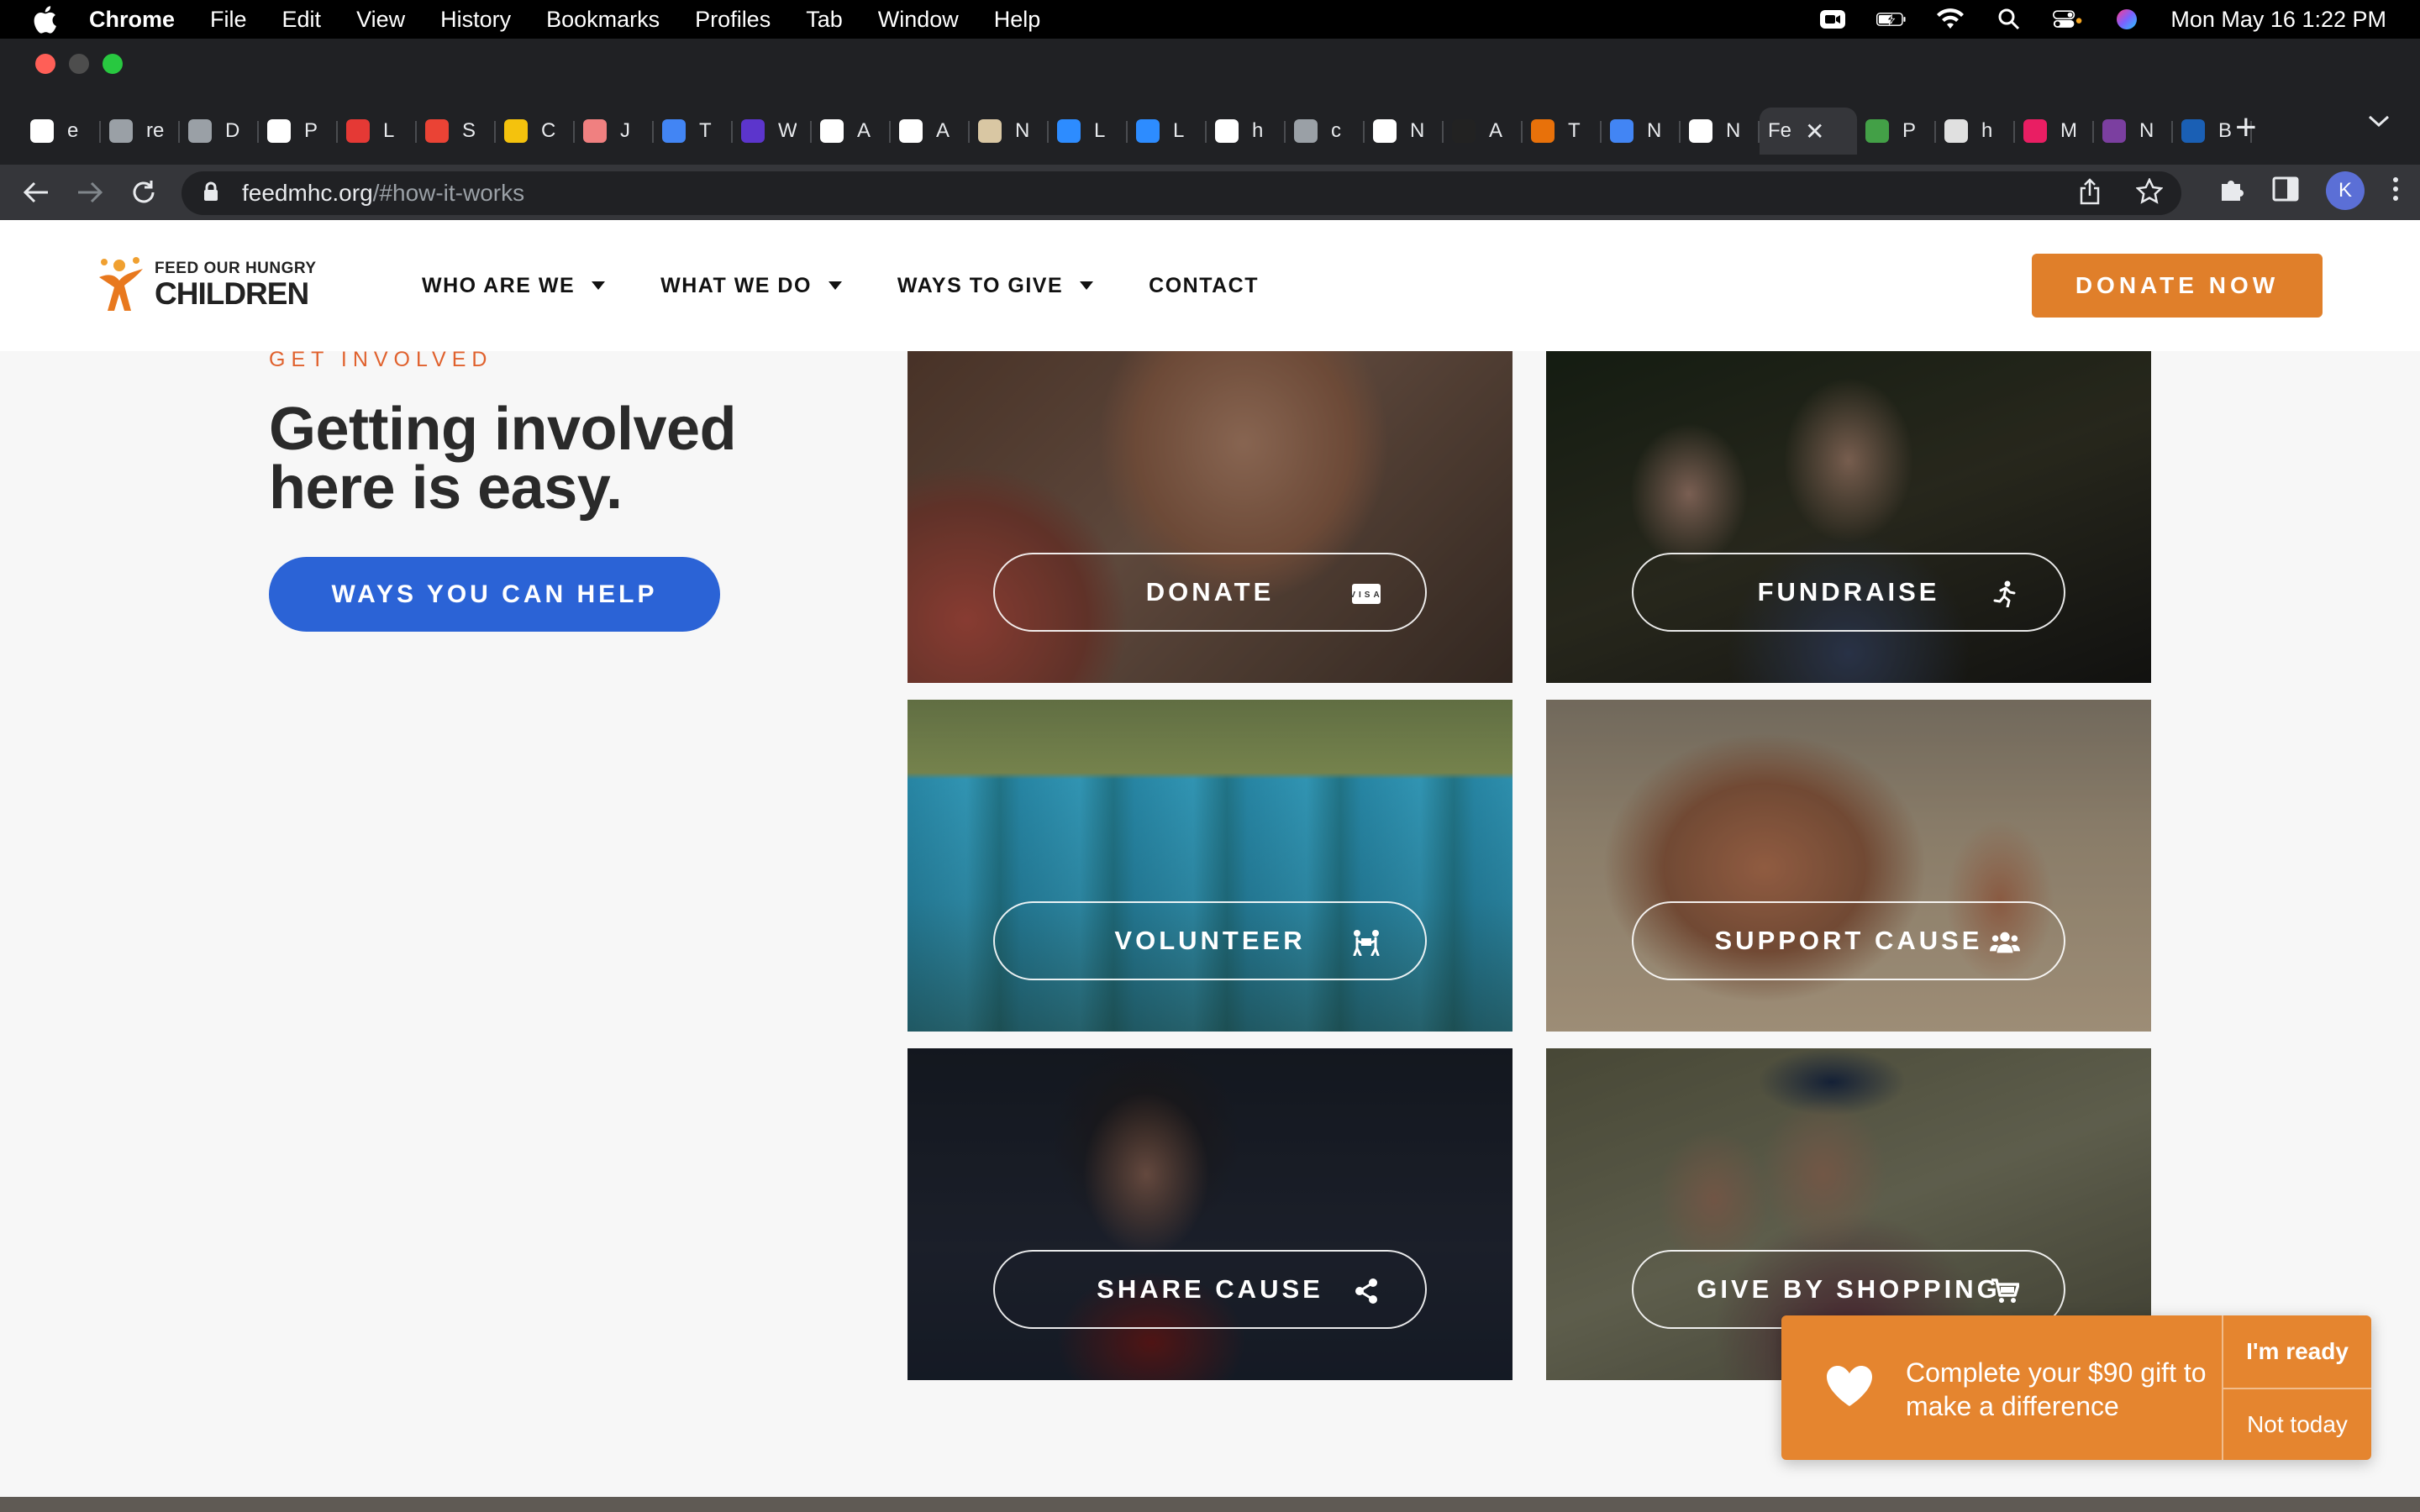 The image size is (2420, 1512). What do you see at coordinates (514, 286) in the screenshot?
I see `nav-who-are-we: WHO ARE WE` at bounding box center [514, 286].